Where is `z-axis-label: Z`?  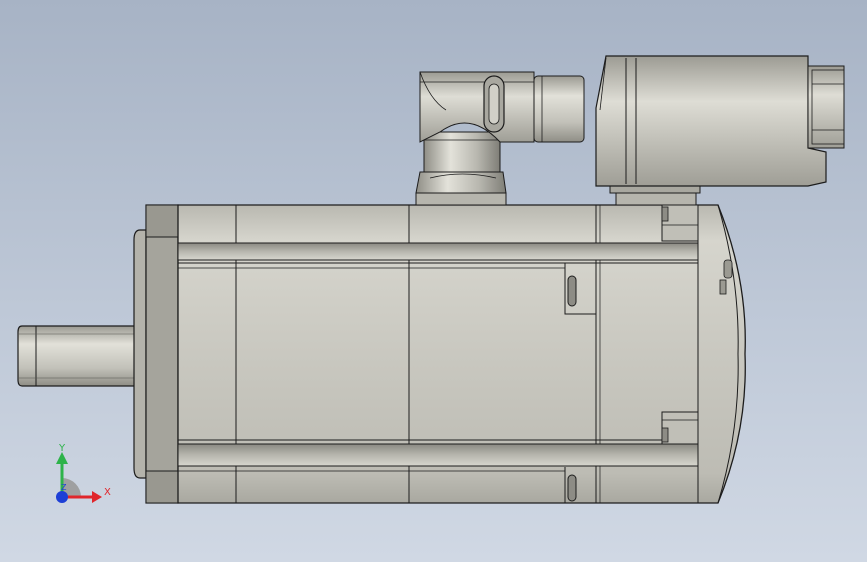
z-axis-label: Z is located at coordinates (64, 487).